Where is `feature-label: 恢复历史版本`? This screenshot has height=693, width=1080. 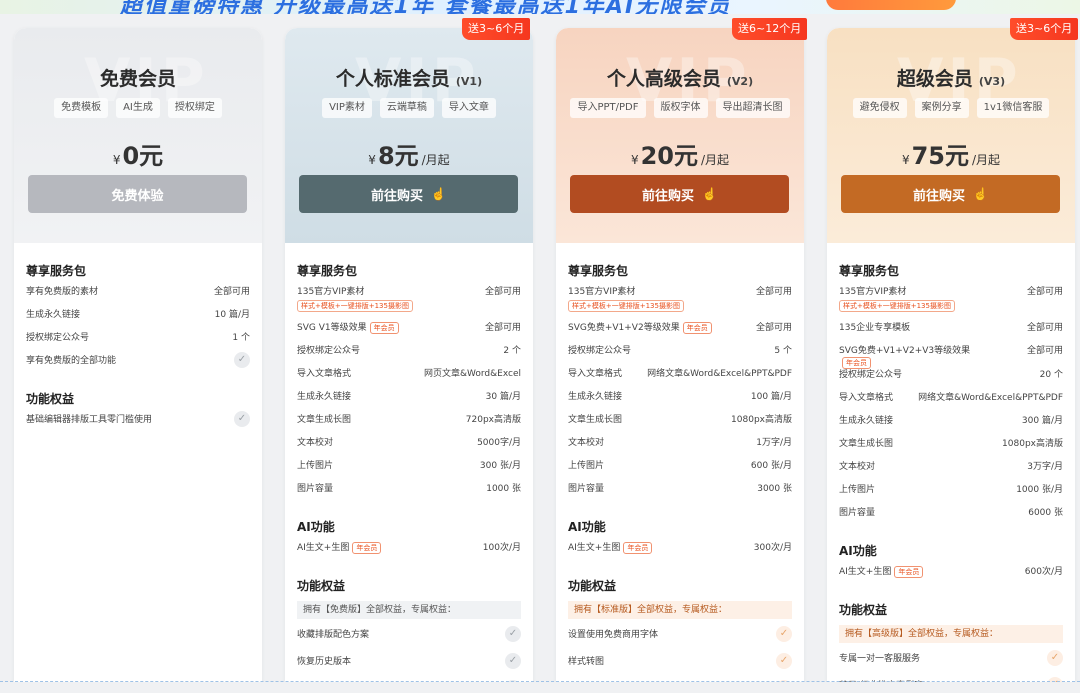 feature-label: 恢复历史版本 is located at coordinates (324, 662).